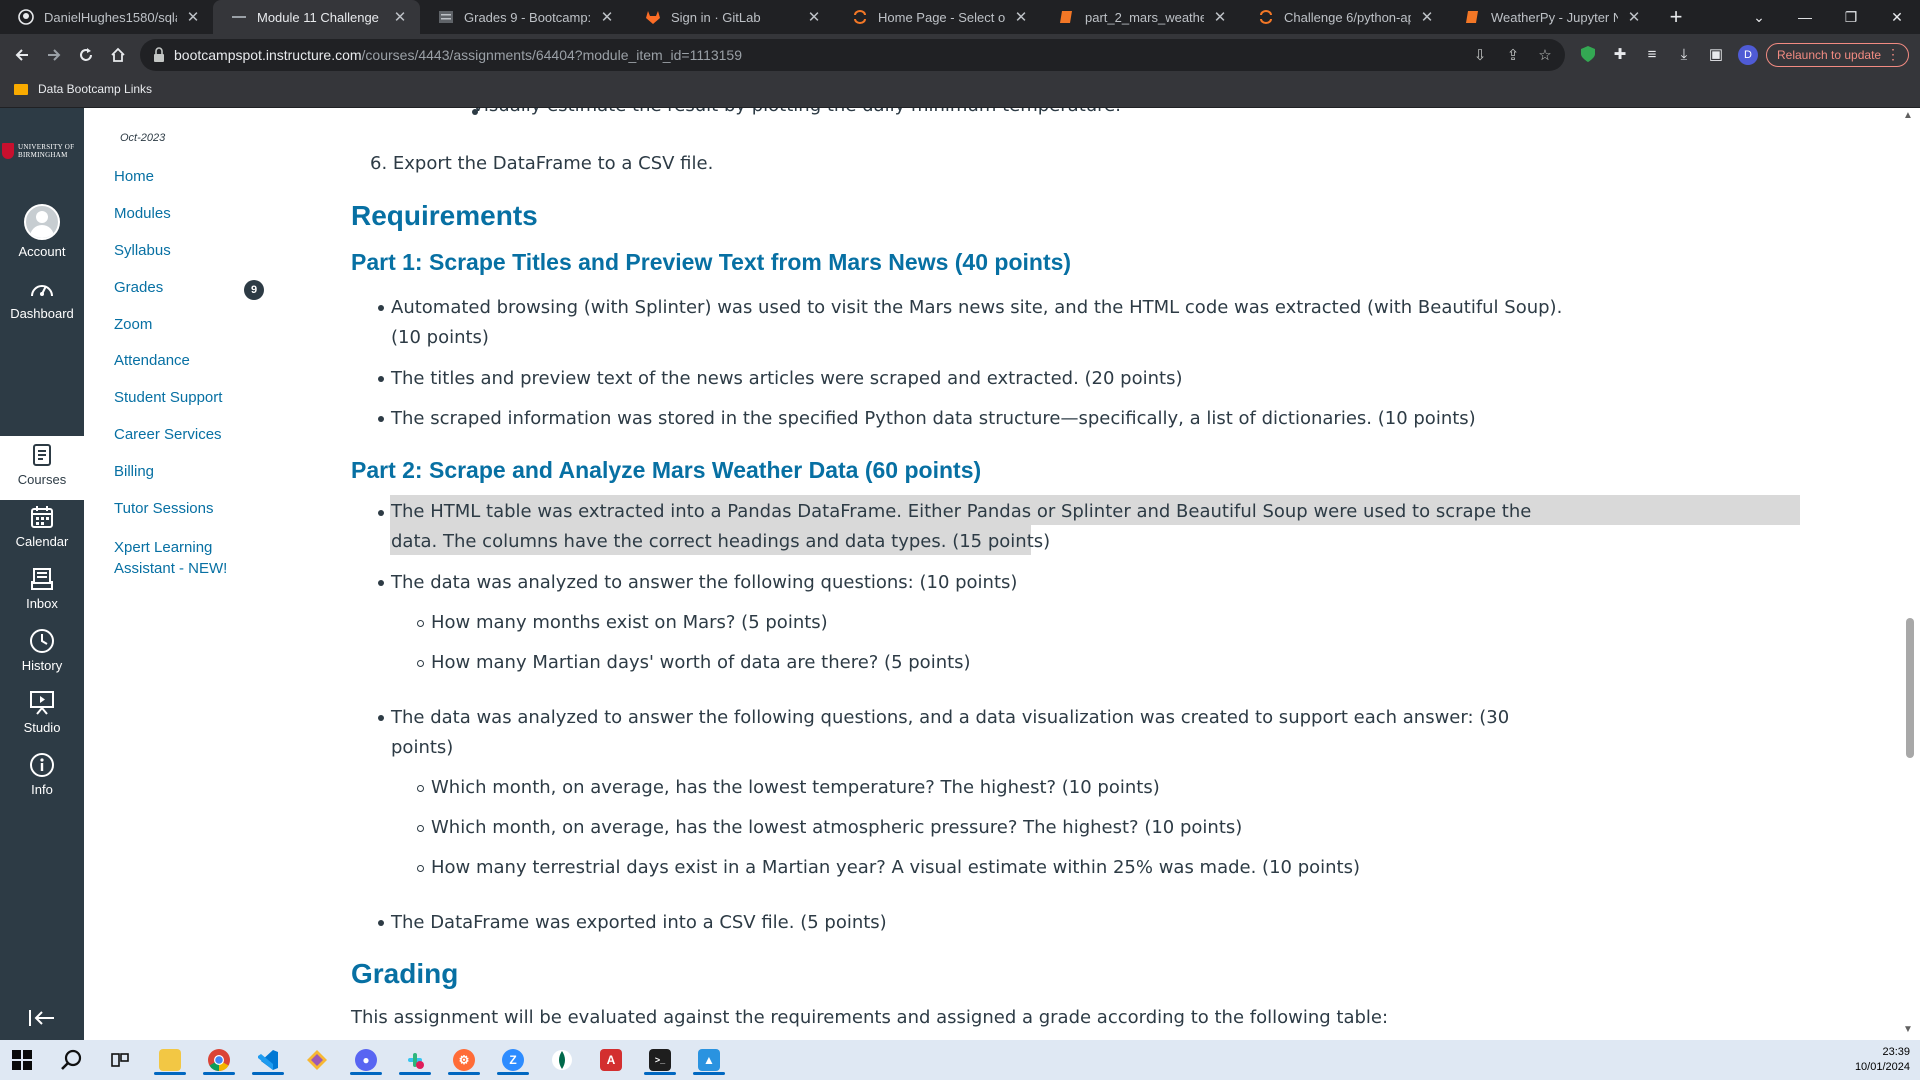 This screenshot has height=1080, width=1920. I want to click on canvas-grades-icon, so click(446, 17).